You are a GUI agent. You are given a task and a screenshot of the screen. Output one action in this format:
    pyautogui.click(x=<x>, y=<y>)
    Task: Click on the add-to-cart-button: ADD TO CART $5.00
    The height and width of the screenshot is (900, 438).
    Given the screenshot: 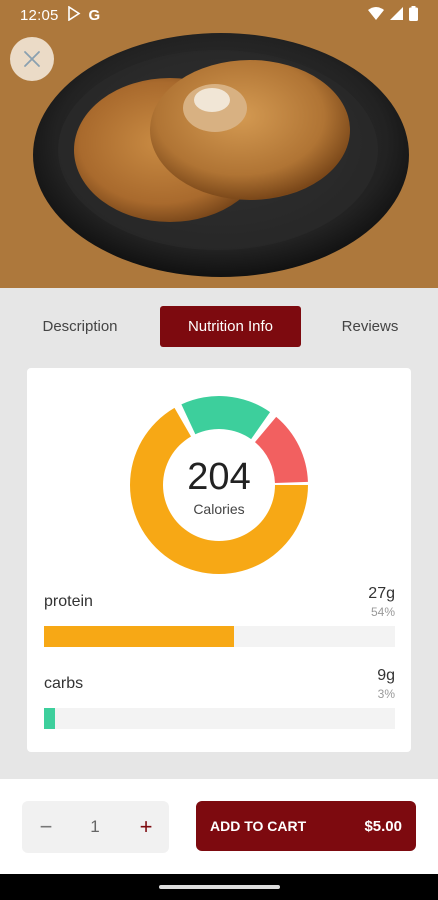 What is the action you would take?
    pyautogui.click(x=306, y=826)
    